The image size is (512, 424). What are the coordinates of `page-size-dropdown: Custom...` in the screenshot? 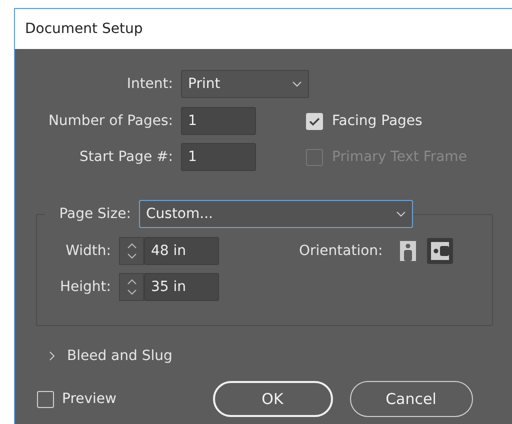 It's located at (276, 214).